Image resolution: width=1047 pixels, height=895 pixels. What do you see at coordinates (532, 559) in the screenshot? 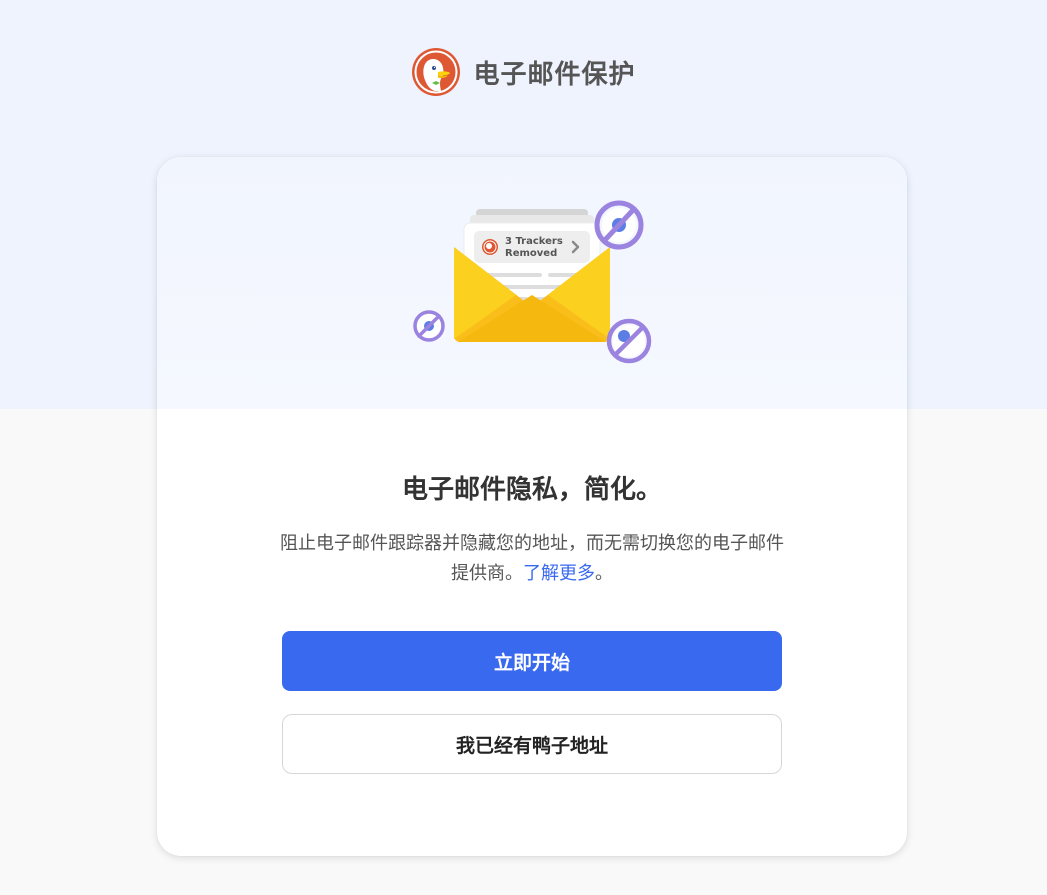
I see `card-description: 阻止电子邮件跟踪器并隐藏您的地址，而无需切换您的电子邮件提供商。了解更多。` at bounding box center [532, 559].